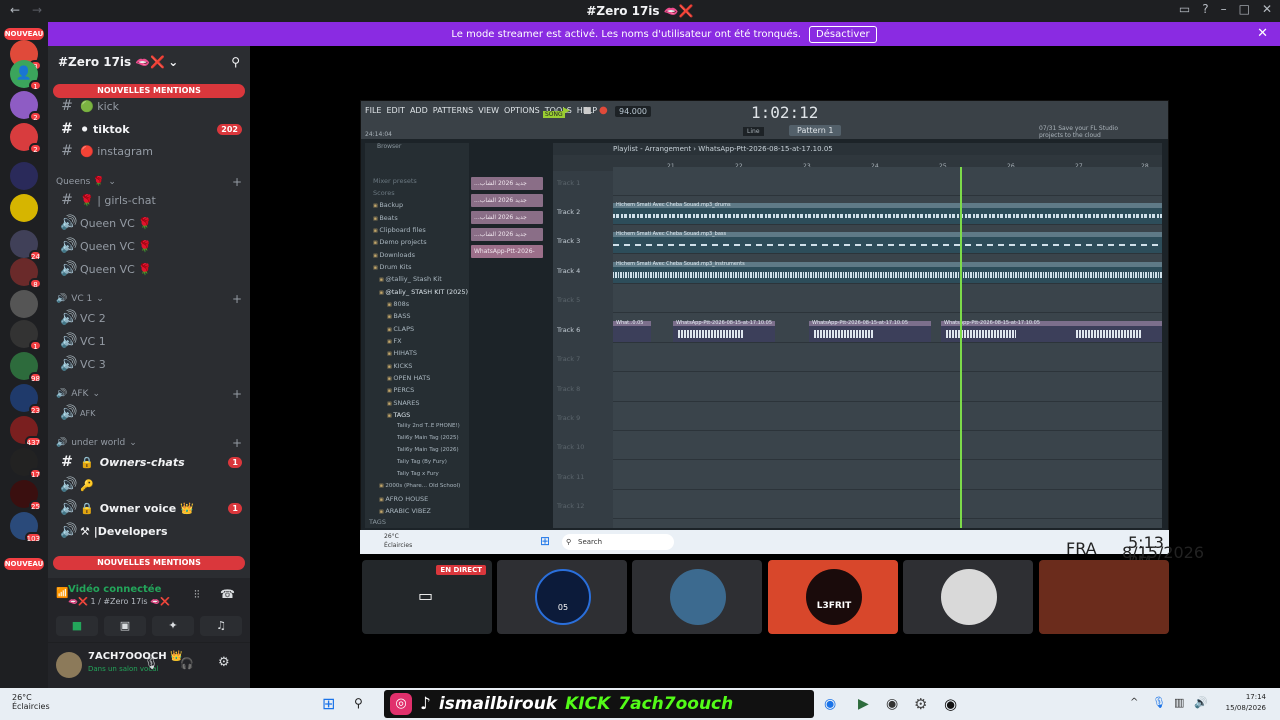 Image resolution: width=1280 pixels, height=720 pixels. What do you see at coordinates (408, 380) in the screenshot?
I see `browser-folder: OPEN HATS` at bounding box center [408, 380].